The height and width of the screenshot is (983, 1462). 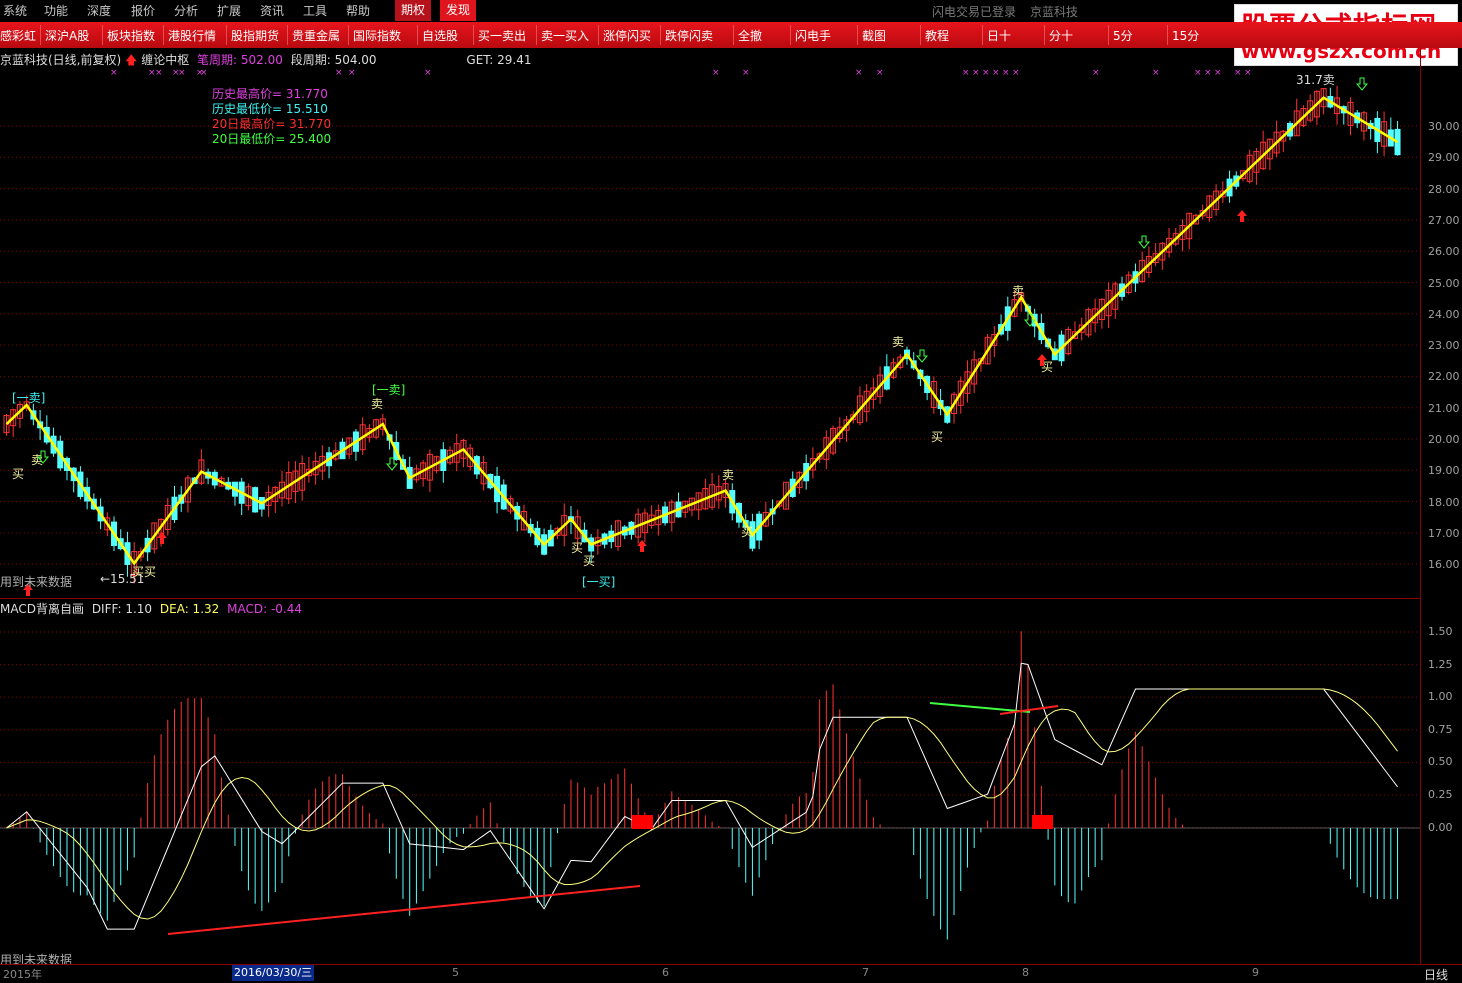 I want to click on label-sell-8: 卖, so click(x=377, y=404).